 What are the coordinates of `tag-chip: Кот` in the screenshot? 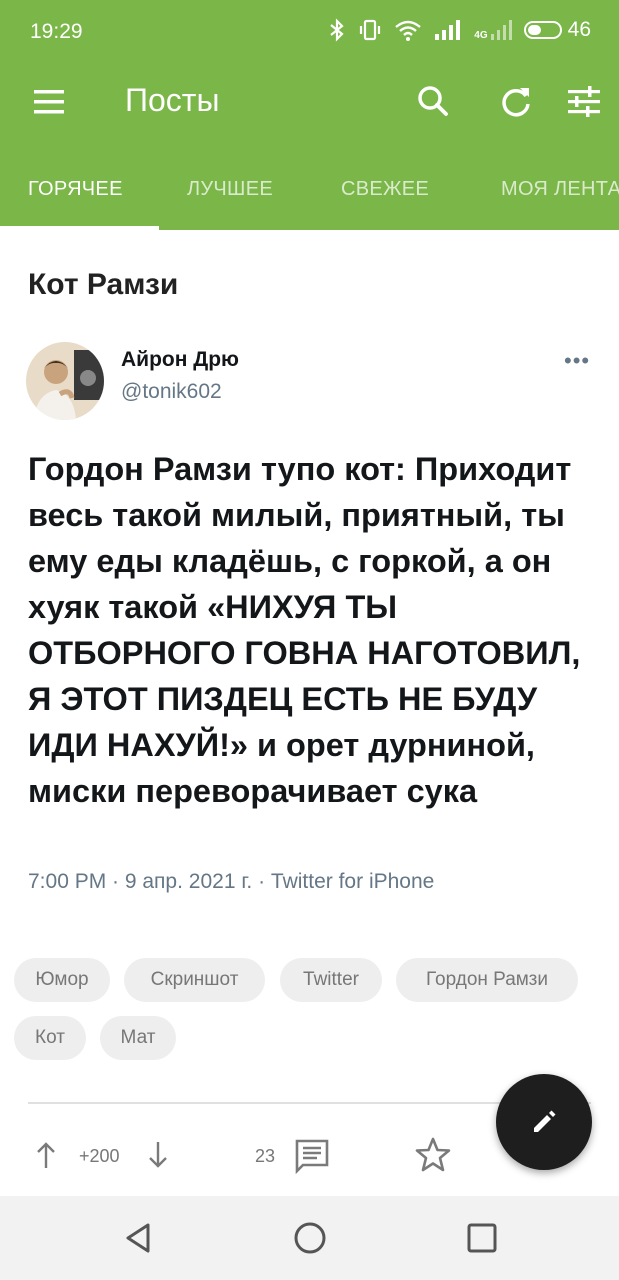 It's located at (50, 1038).